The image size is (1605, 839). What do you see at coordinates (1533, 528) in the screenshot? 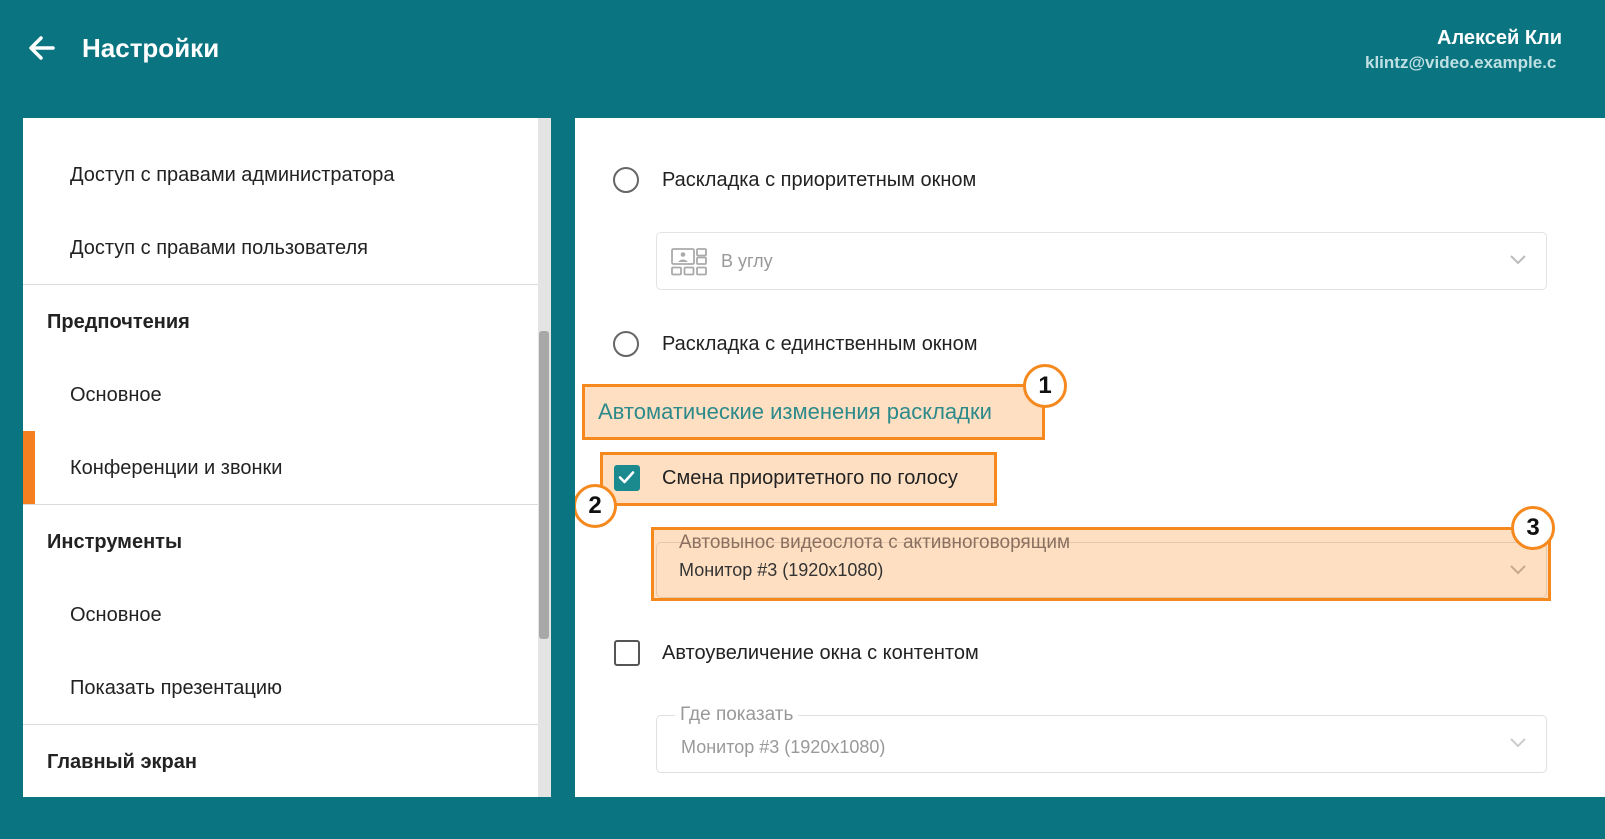
I see `annotation-badge-3: 3` at bounding box center [1533, 528].